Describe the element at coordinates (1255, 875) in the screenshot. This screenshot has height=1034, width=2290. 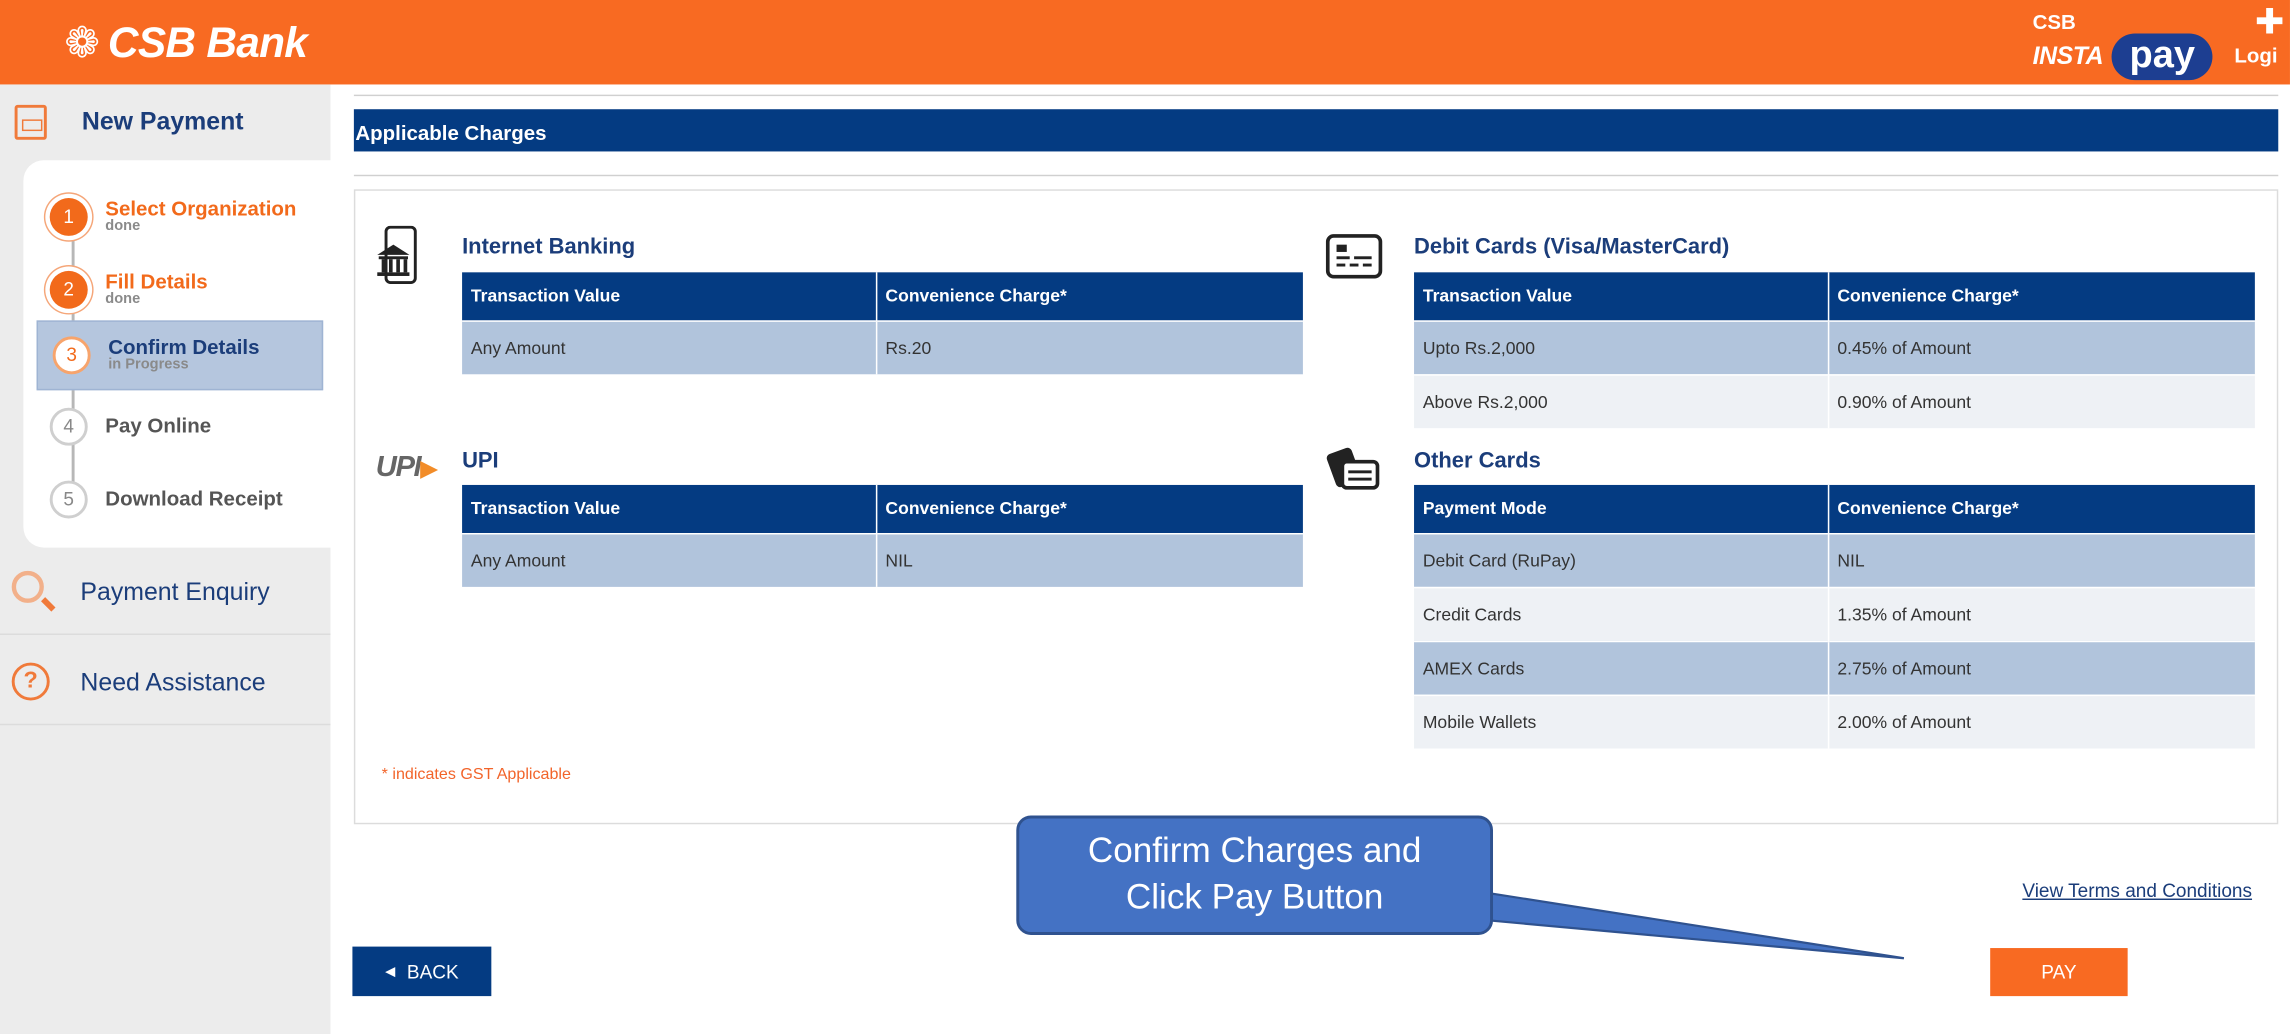
I see `callout-annotation: Confirm Charges and Click Pay Button` at that location.